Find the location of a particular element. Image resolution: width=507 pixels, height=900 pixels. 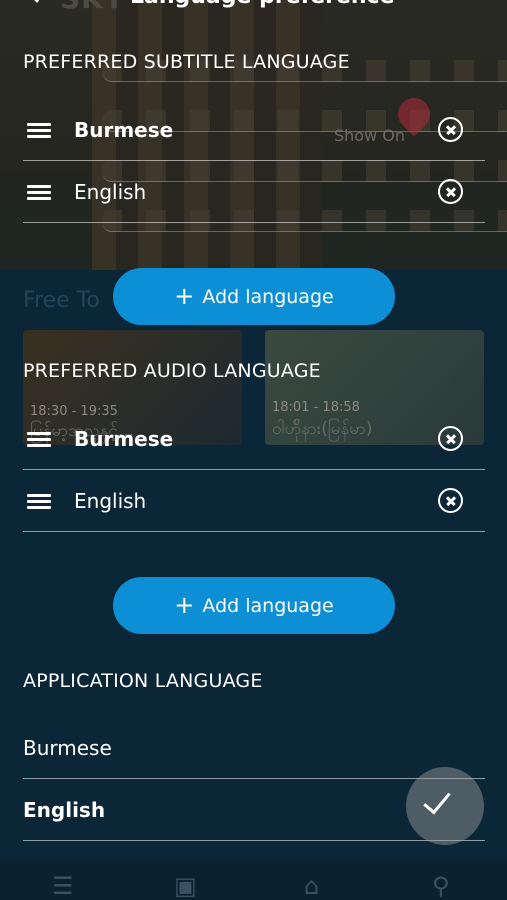

background-section-label: Free To is located at coordinates (61, 300).